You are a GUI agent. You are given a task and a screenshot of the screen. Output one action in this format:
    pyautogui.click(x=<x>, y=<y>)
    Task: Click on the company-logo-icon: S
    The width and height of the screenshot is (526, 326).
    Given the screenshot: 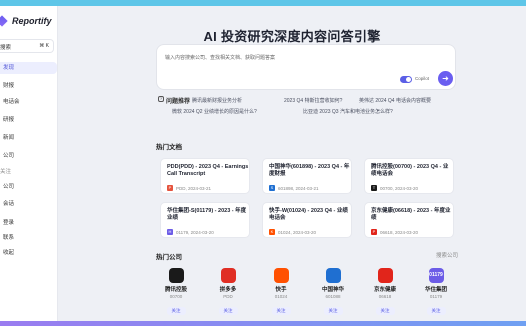 What is the action you would take?
    pyautogui.click(x=272, y=188)
    